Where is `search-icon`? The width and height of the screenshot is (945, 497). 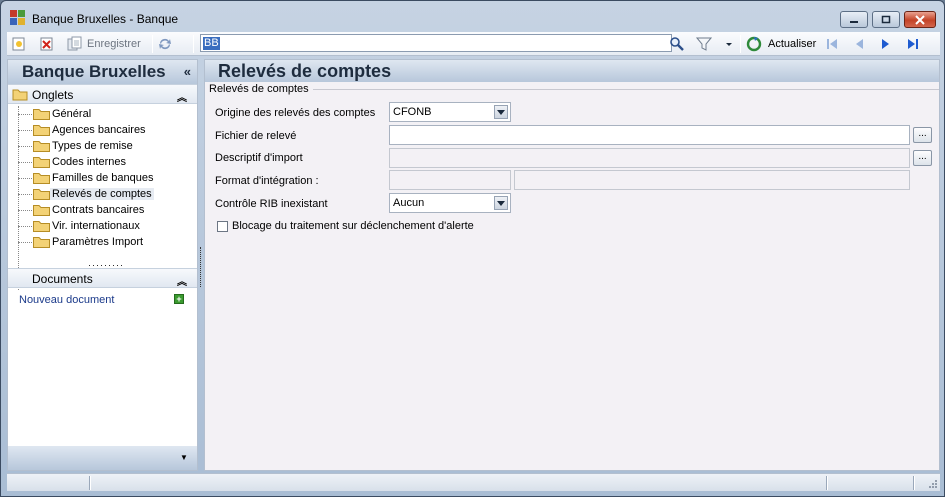
search-icon is located at coordinates (677, 44).